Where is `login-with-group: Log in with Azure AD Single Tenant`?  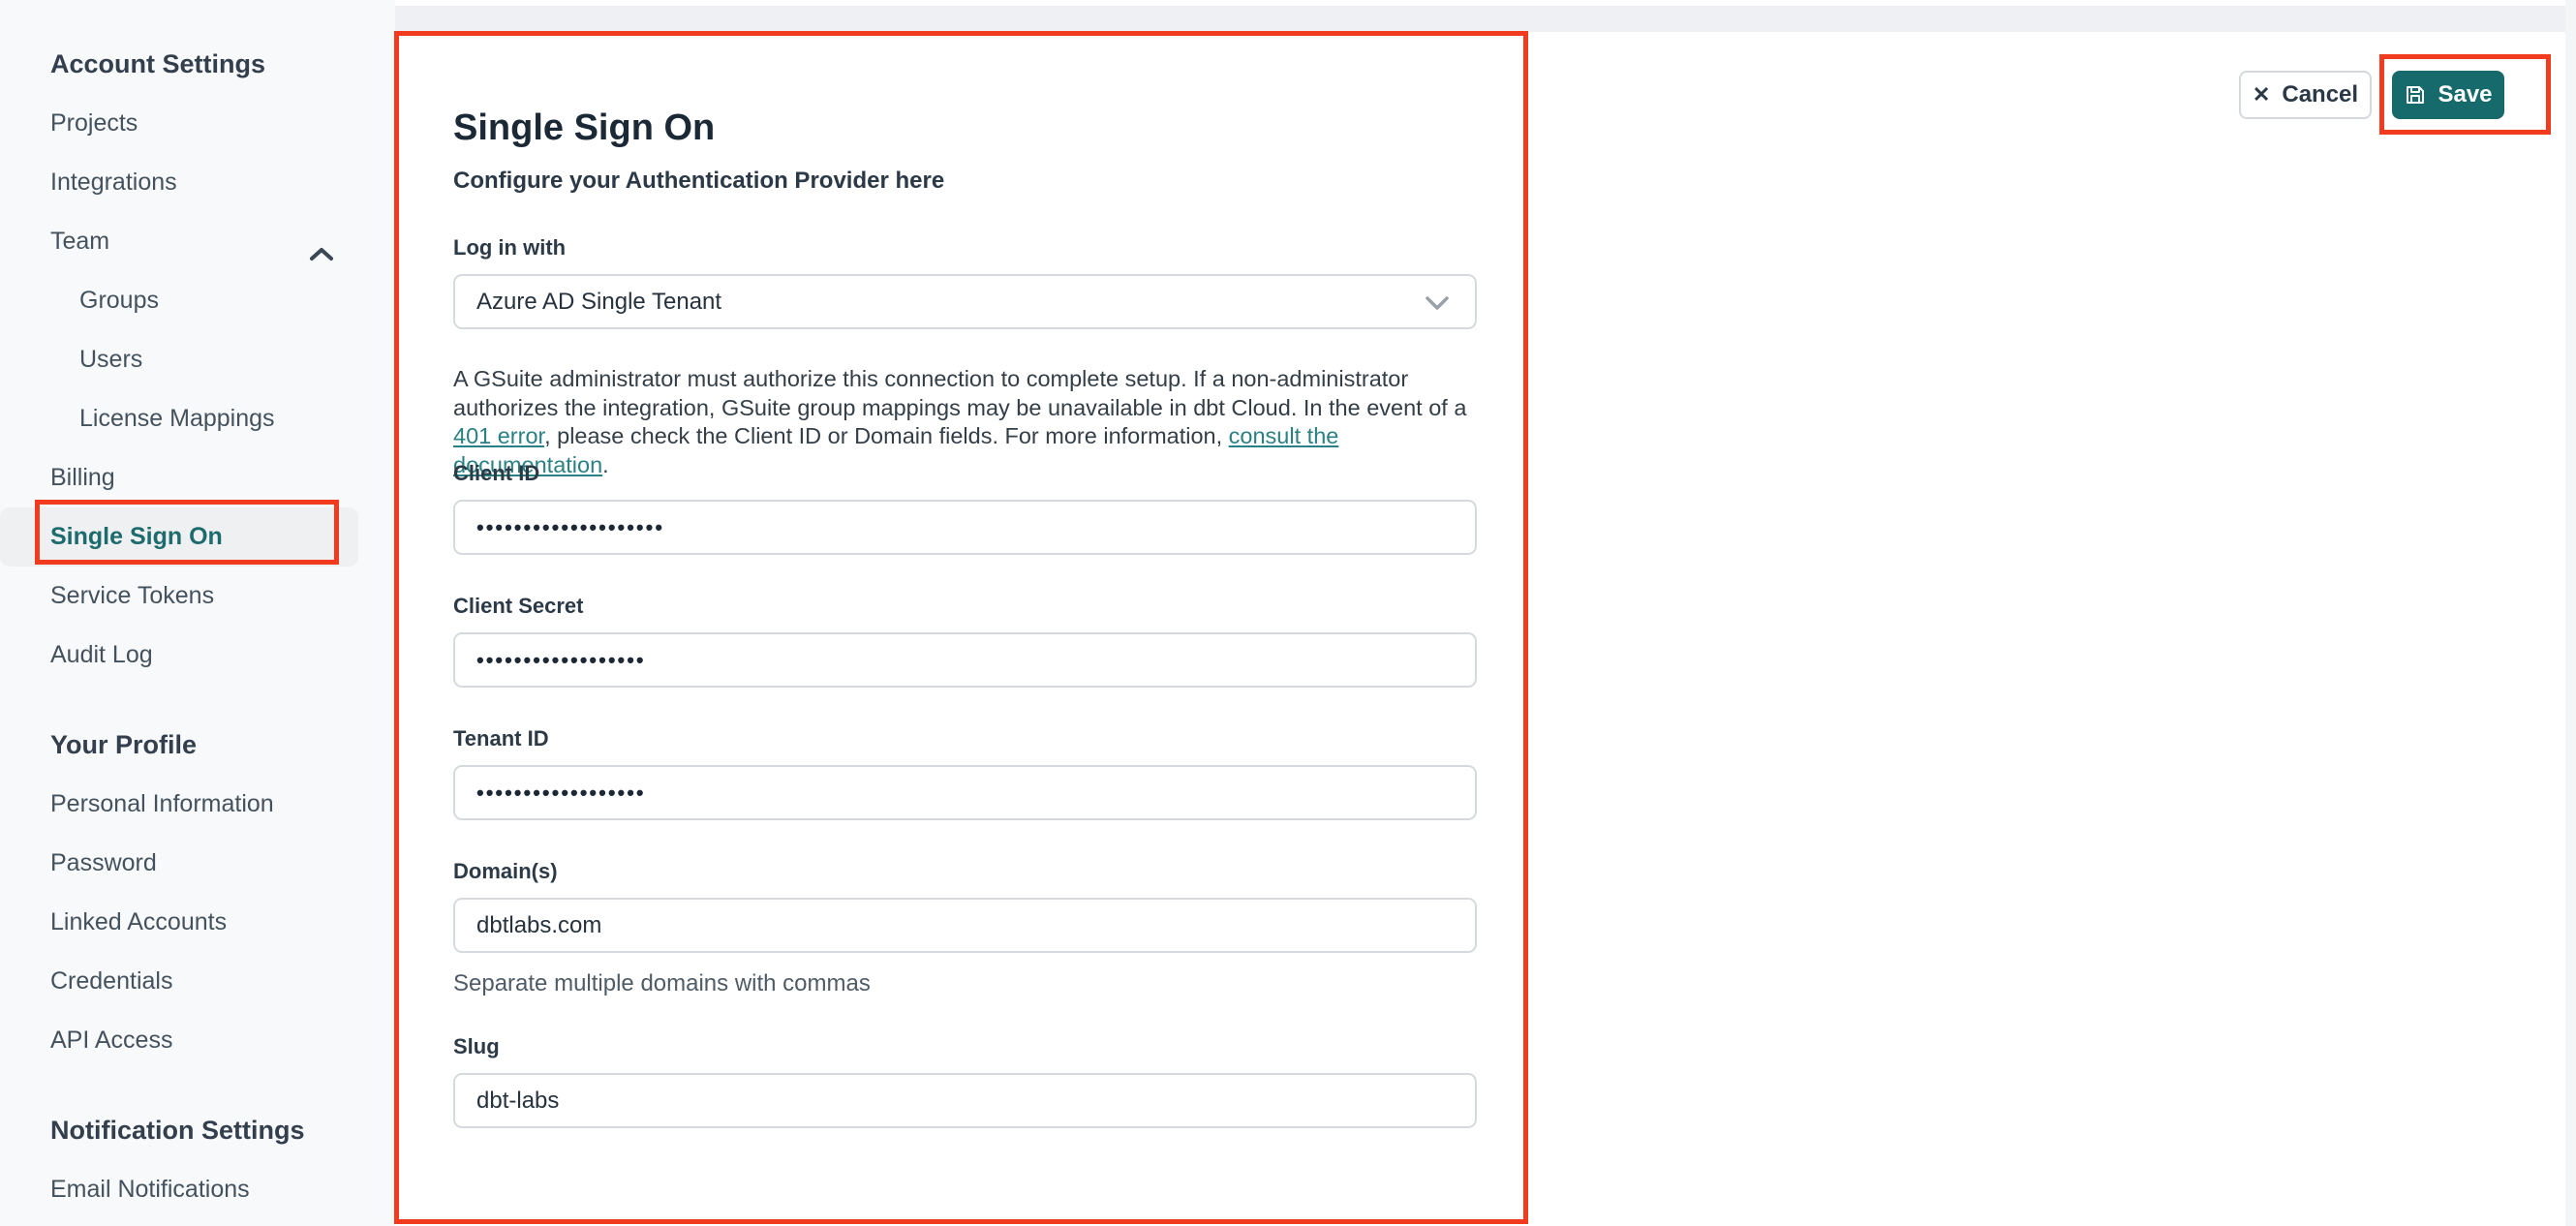
login-with-group: Log in with Azure AD Single Tenant is located at coordinates (965, 282).